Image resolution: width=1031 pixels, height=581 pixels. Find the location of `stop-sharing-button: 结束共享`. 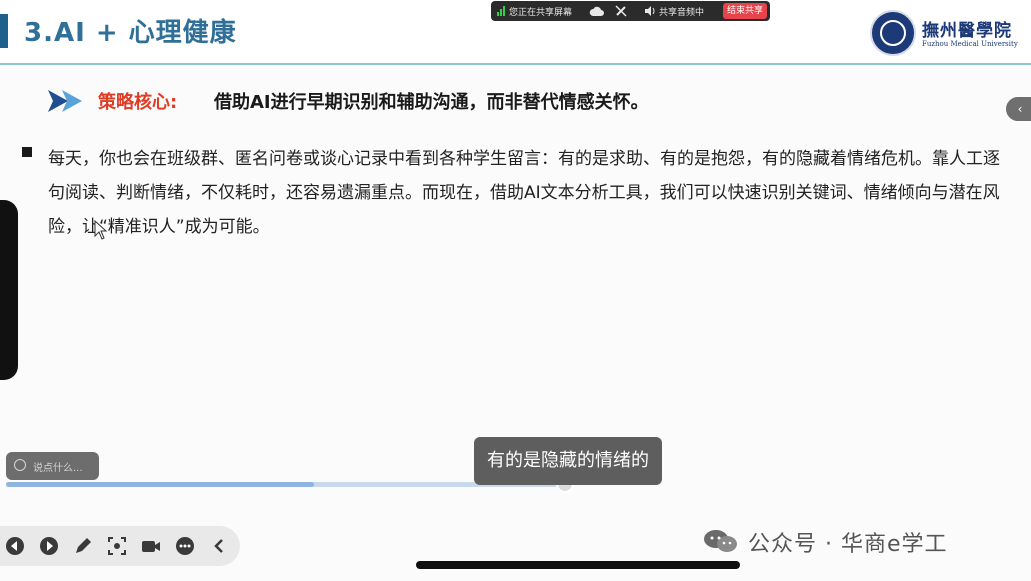

stop-sharing-button: 结束共享 is located at coordinates (745, 11).